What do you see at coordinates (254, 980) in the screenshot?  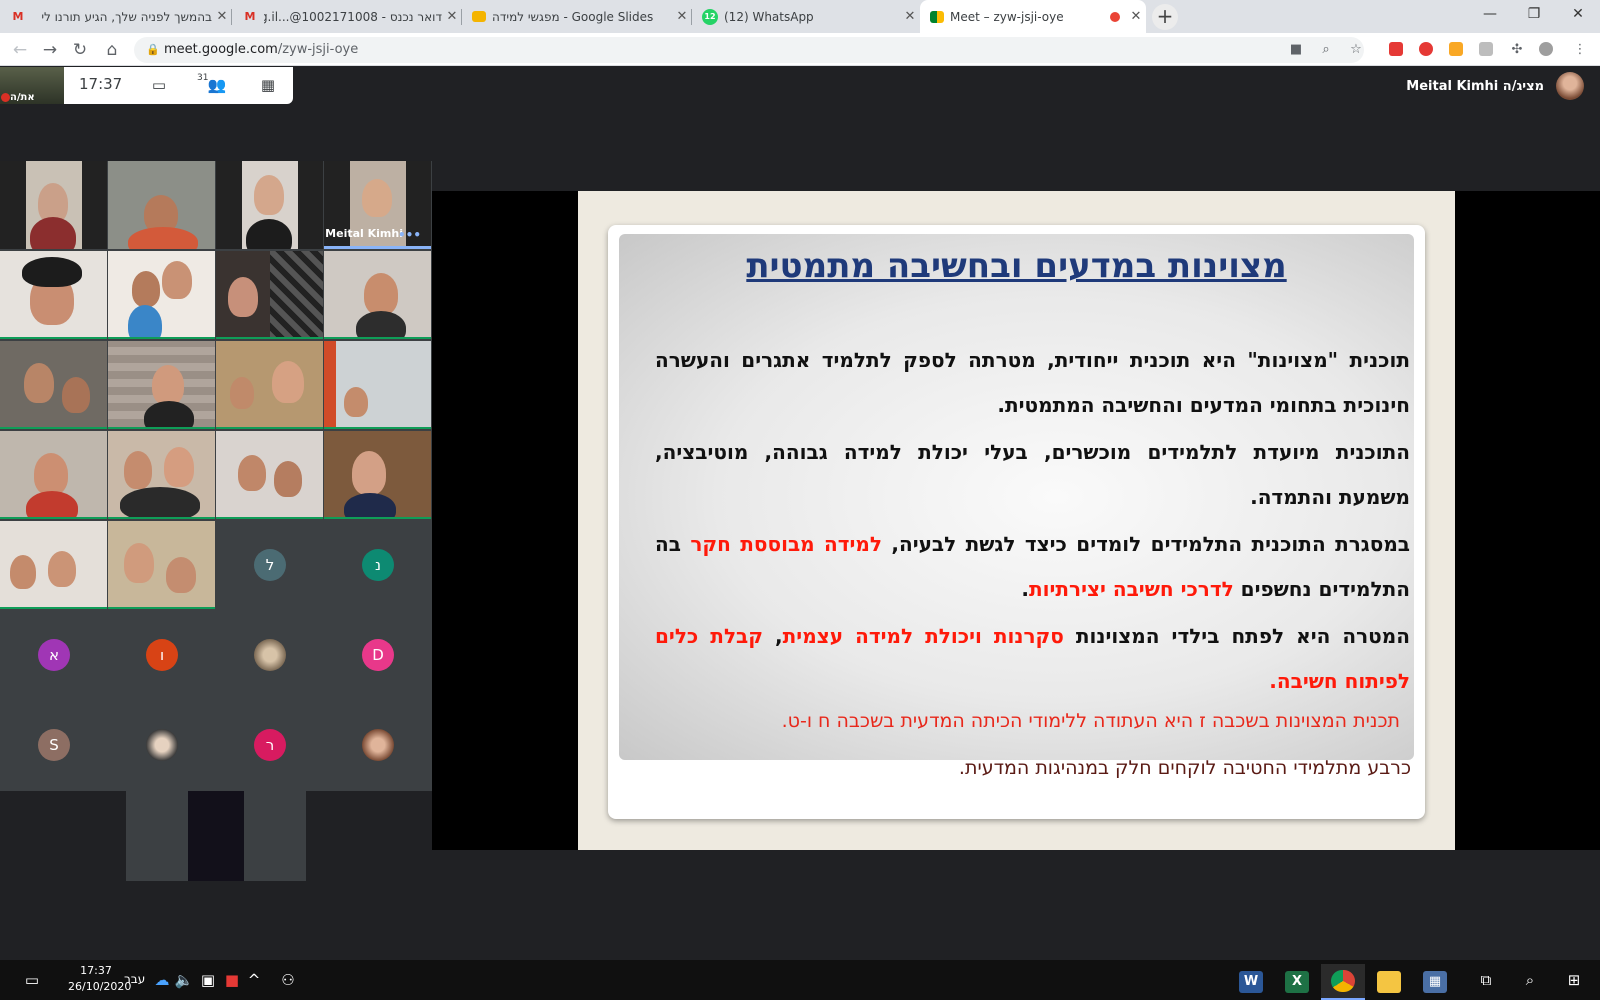 I see `tray-chevron-up-icon: ^` at bounding box center [254, 980].